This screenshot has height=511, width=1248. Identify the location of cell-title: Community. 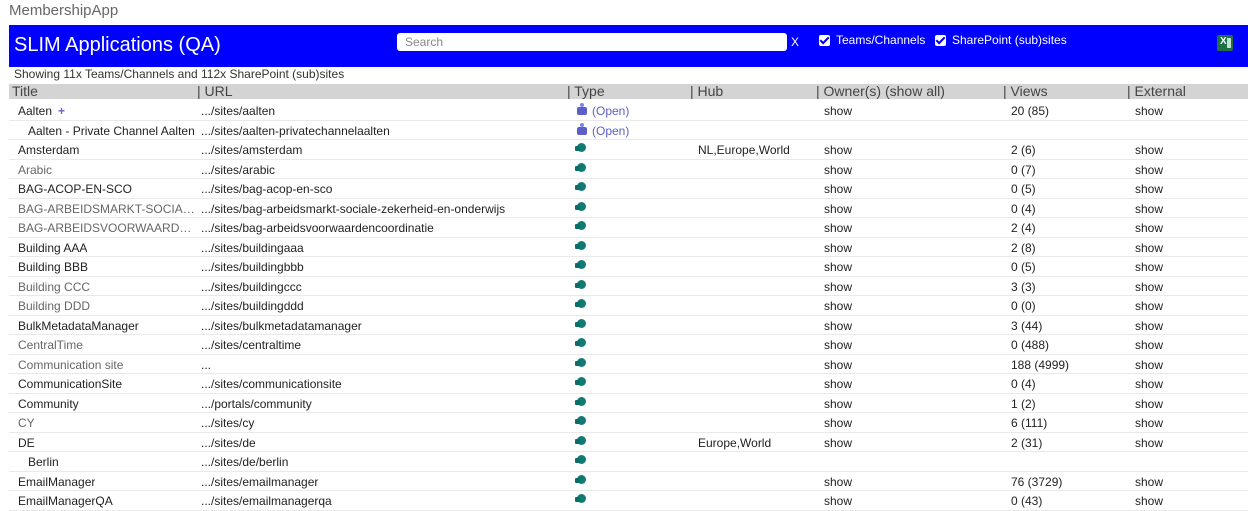
(48, 404).